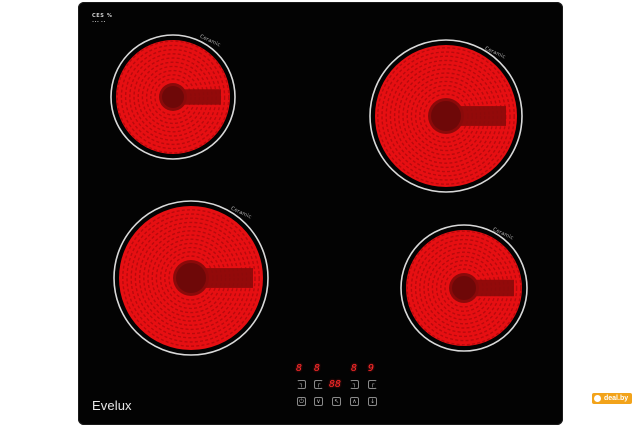 The height and width of the screenshot is (430, 640). Describe the element at coordinates (318, 401) in the screenshot. I see `minus-button: ∨` at that location.